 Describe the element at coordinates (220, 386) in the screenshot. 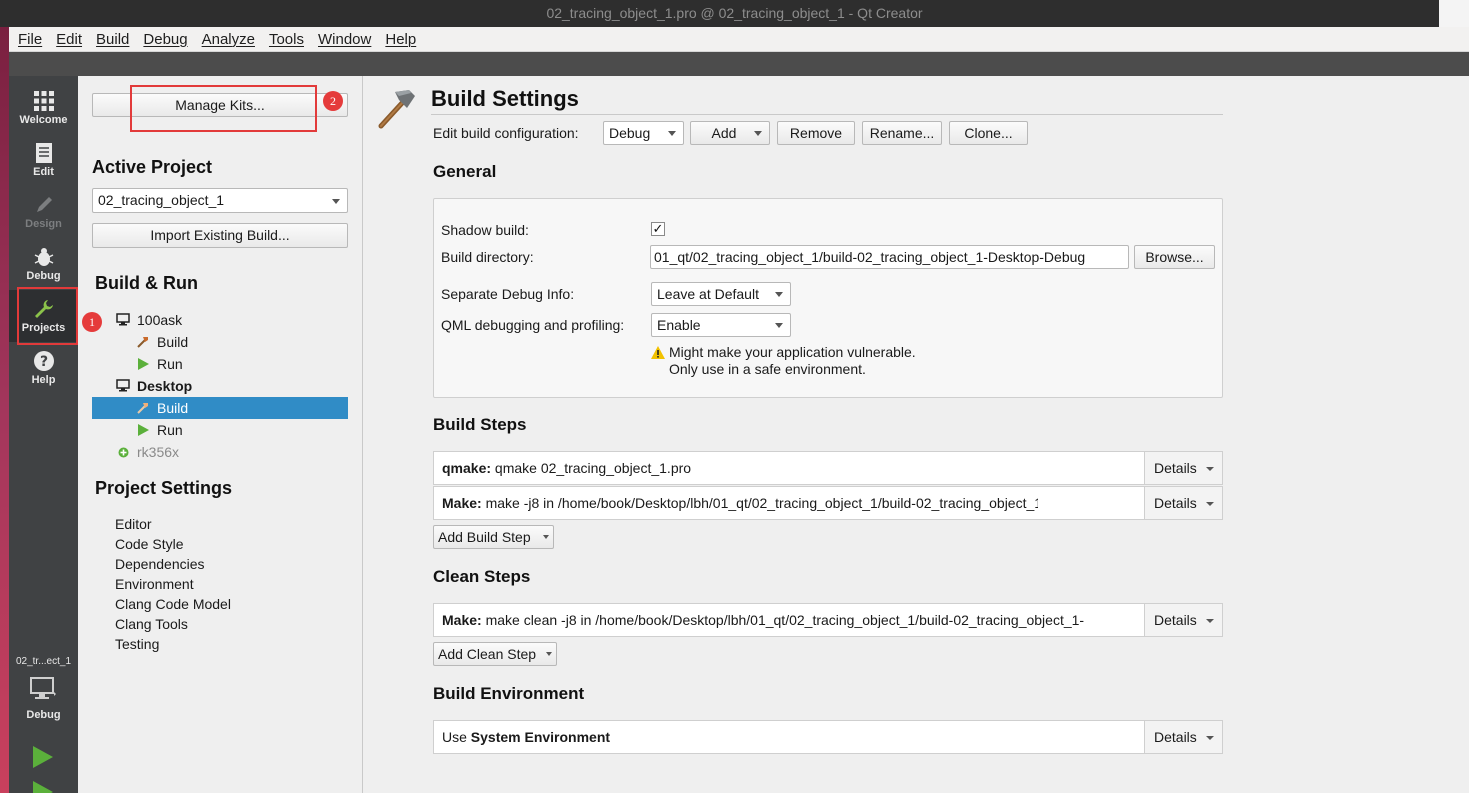

I see `kit-desktop: Desktop` at that location.